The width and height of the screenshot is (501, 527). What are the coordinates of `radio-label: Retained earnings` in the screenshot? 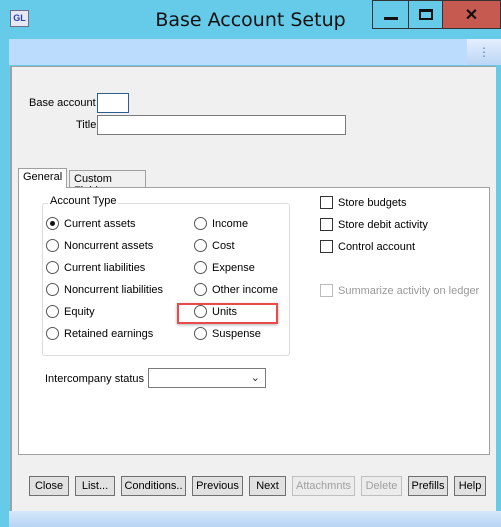 It's located at (109, 333).